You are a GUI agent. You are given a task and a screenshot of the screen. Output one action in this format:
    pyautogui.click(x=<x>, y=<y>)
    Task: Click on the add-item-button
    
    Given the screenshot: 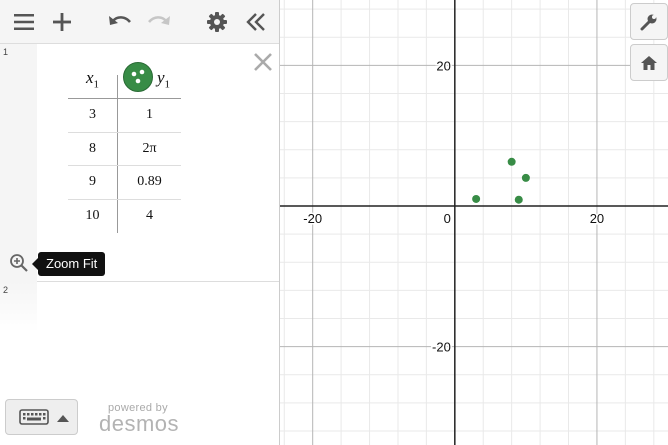 What is the action you would take?
    pyautogui.click(x=62, y=22)
    